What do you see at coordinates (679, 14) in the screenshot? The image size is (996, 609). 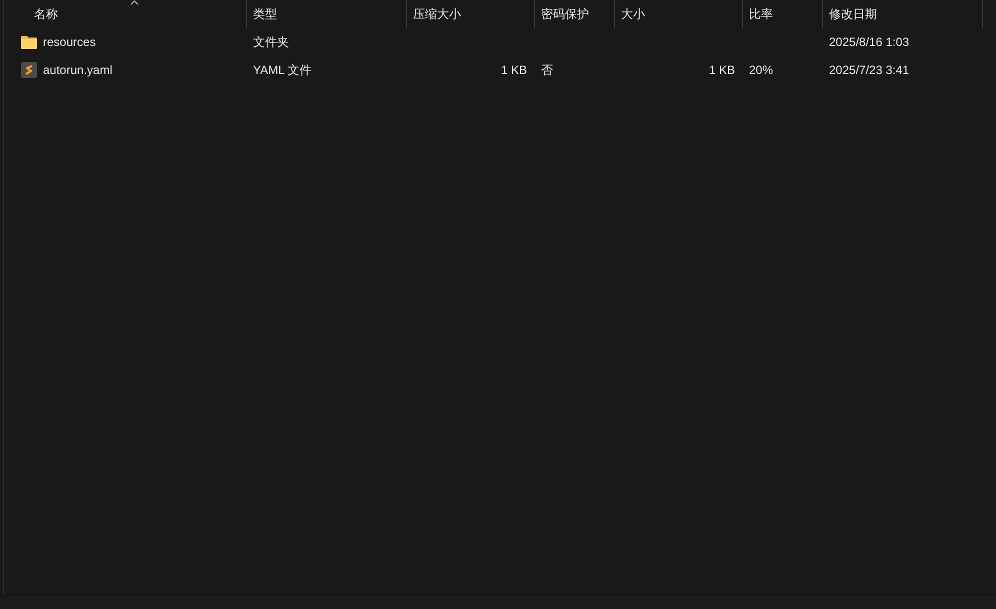 I see `column-header: 大小` at bounding box center [679, 14].